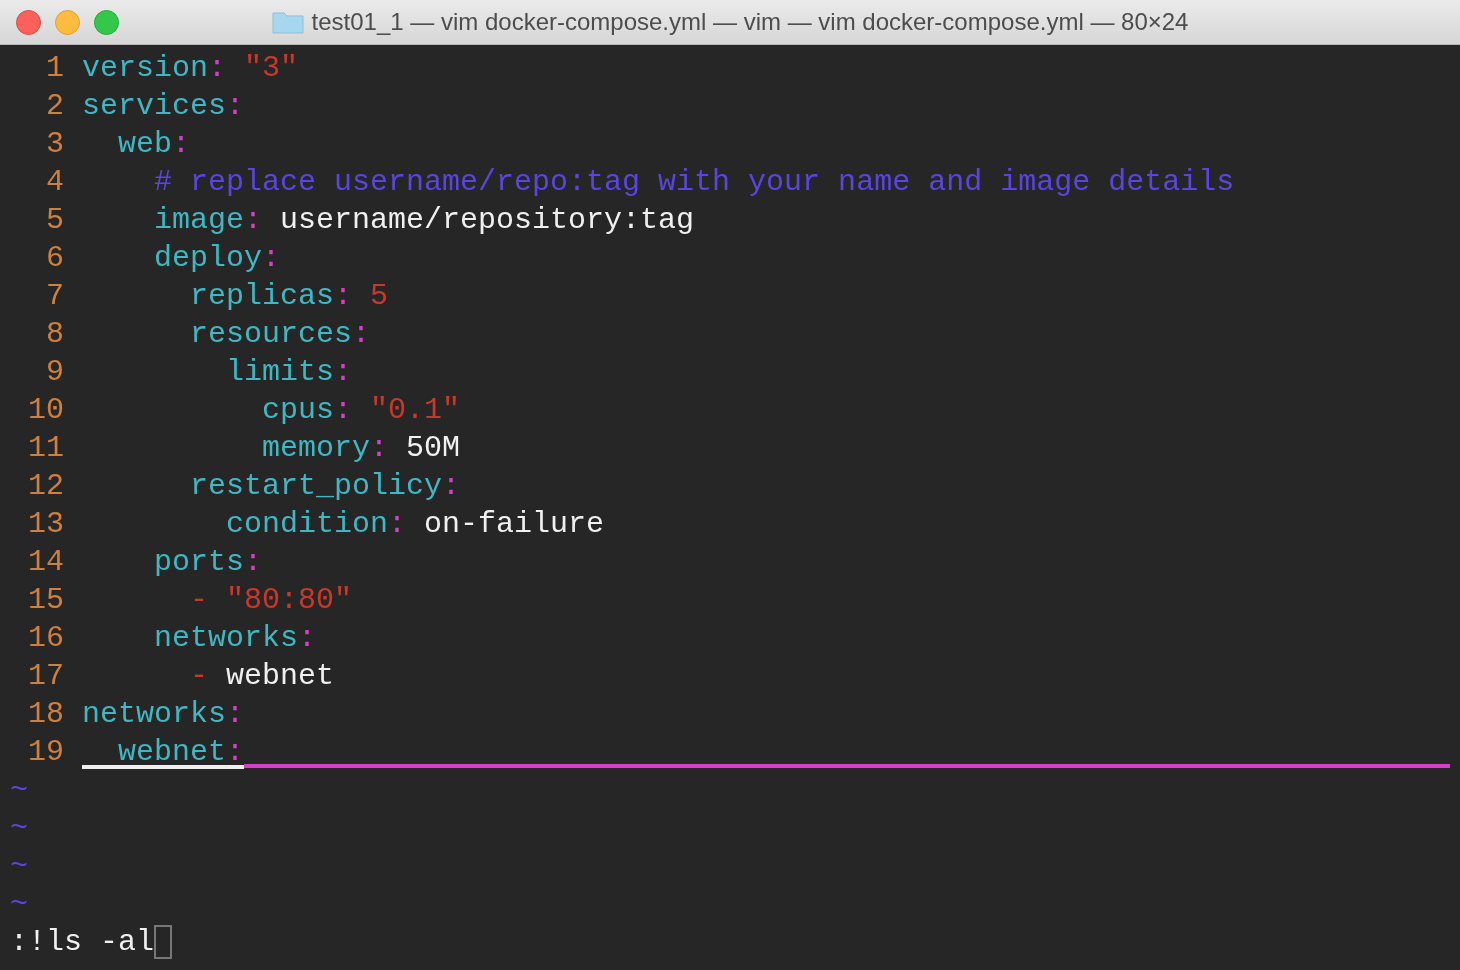 This screenshot has width=1460, height=970. Describe the element at coordinates (694, 182) in the screenshot. I see `code-line: # replace username/repo:tag with your name and image details` at that location.